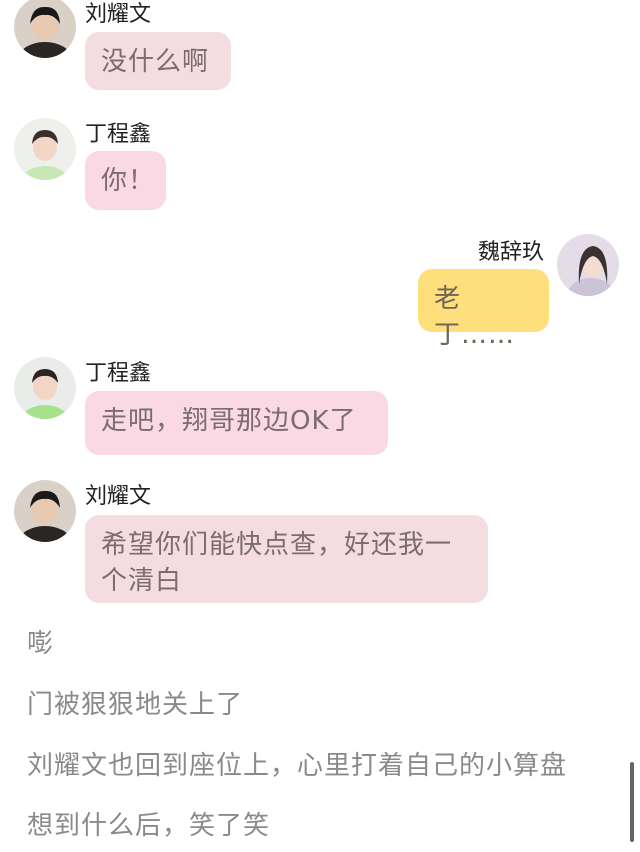 This screenshot has width=640, height=852. I want to click on message-bubble: 你！, so click(125, 180).